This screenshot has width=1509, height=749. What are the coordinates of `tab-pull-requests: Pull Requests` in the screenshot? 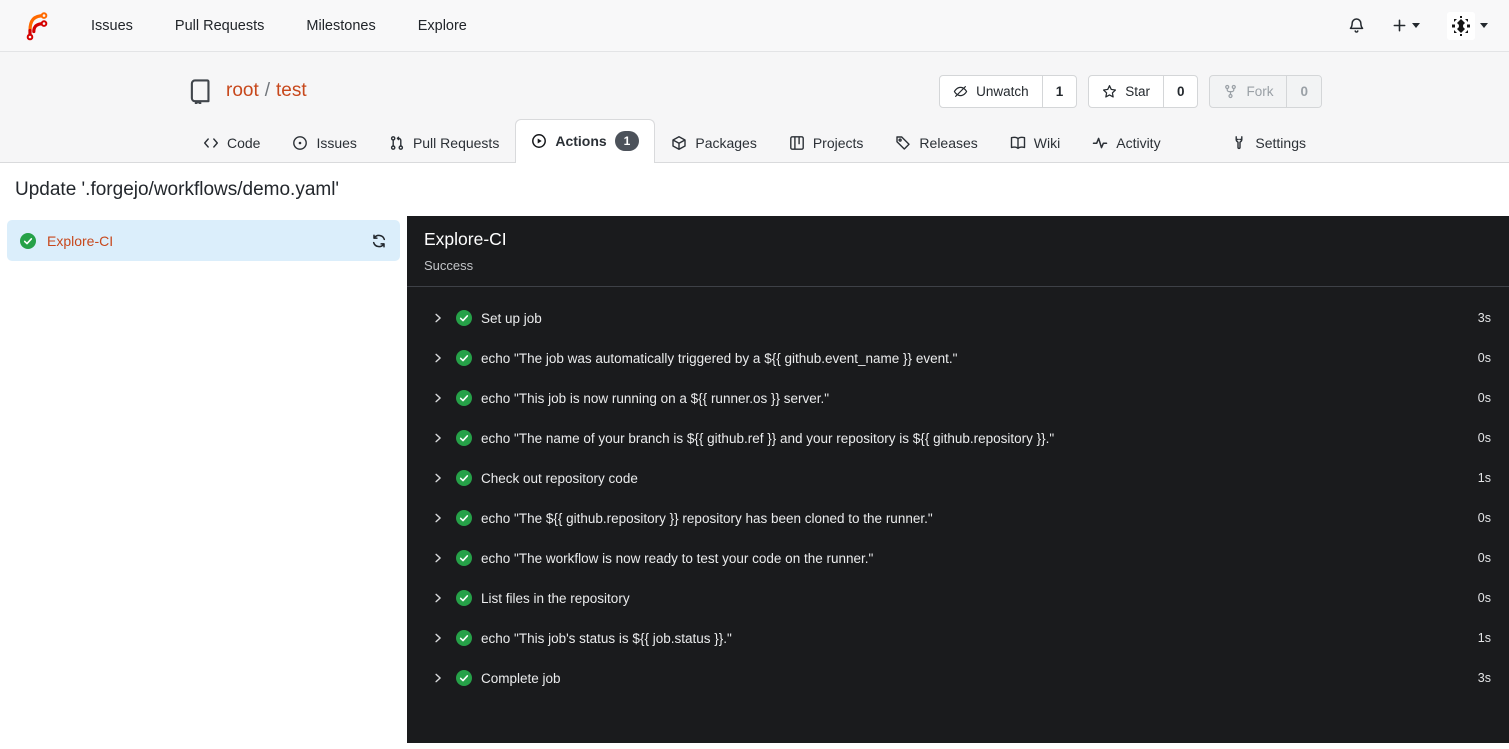 It's located at (444, 143).